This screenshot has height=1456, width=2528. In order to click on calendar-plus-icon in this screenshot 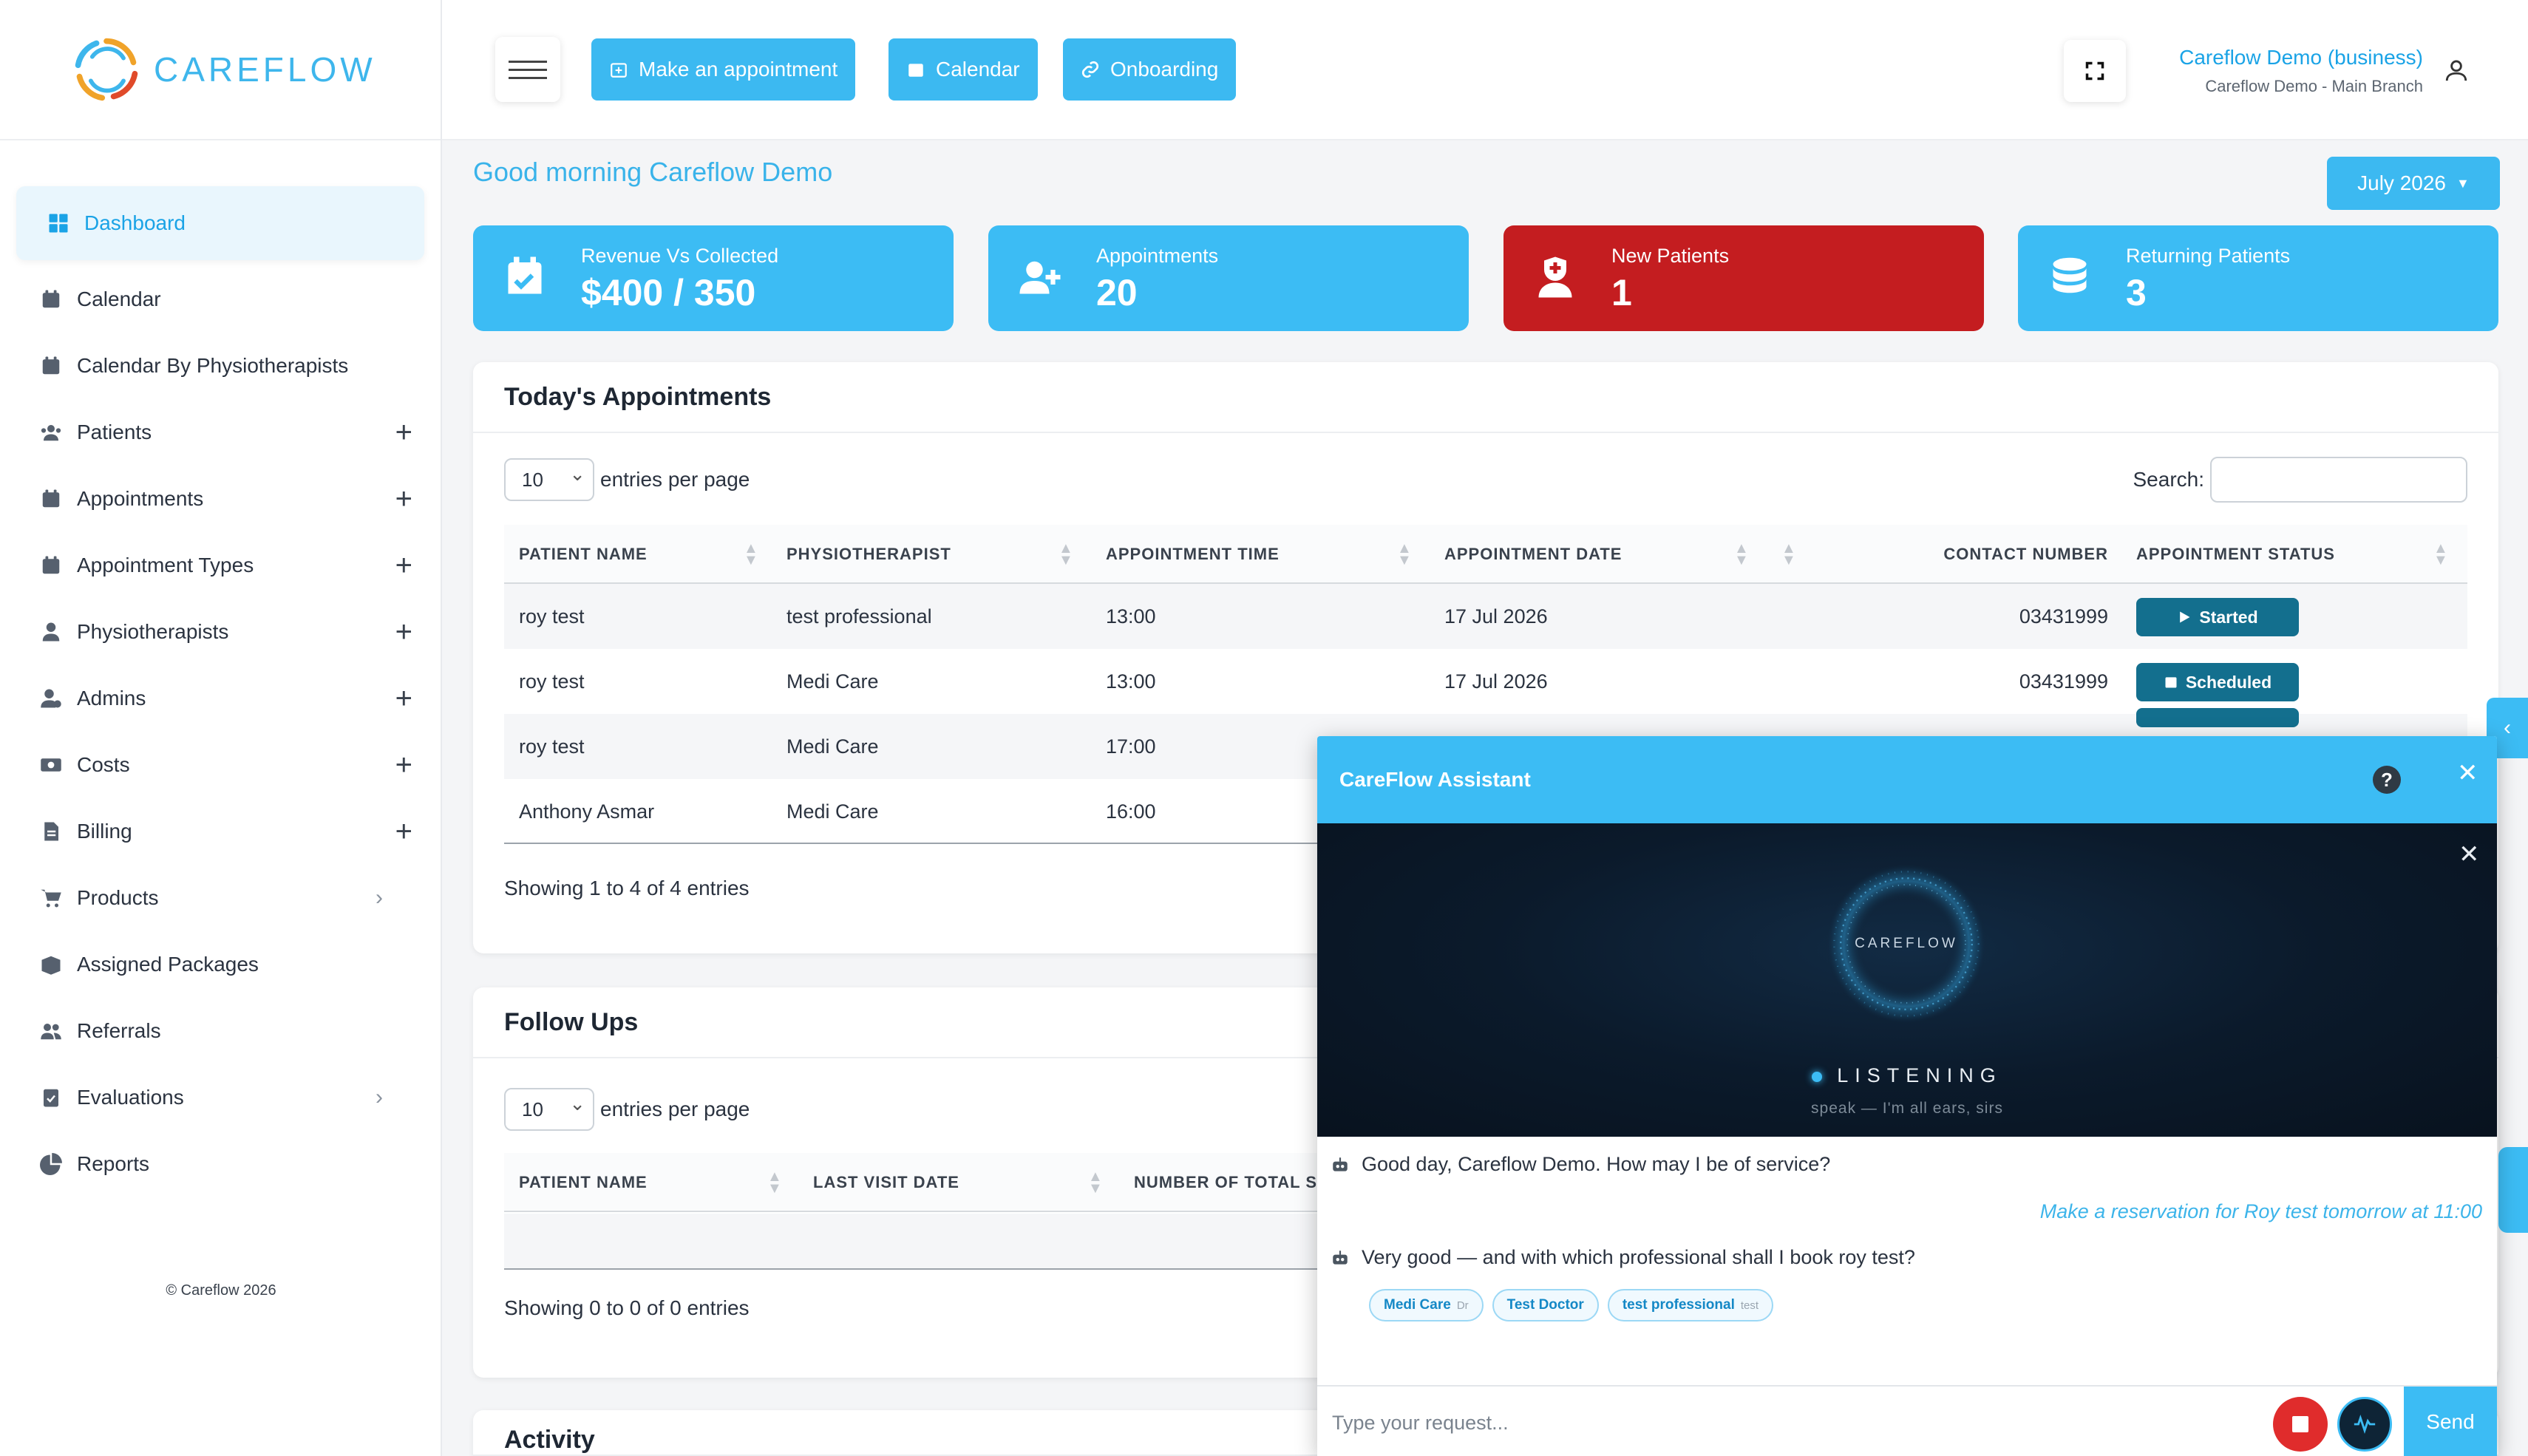, I will do `click(619, 70)`.